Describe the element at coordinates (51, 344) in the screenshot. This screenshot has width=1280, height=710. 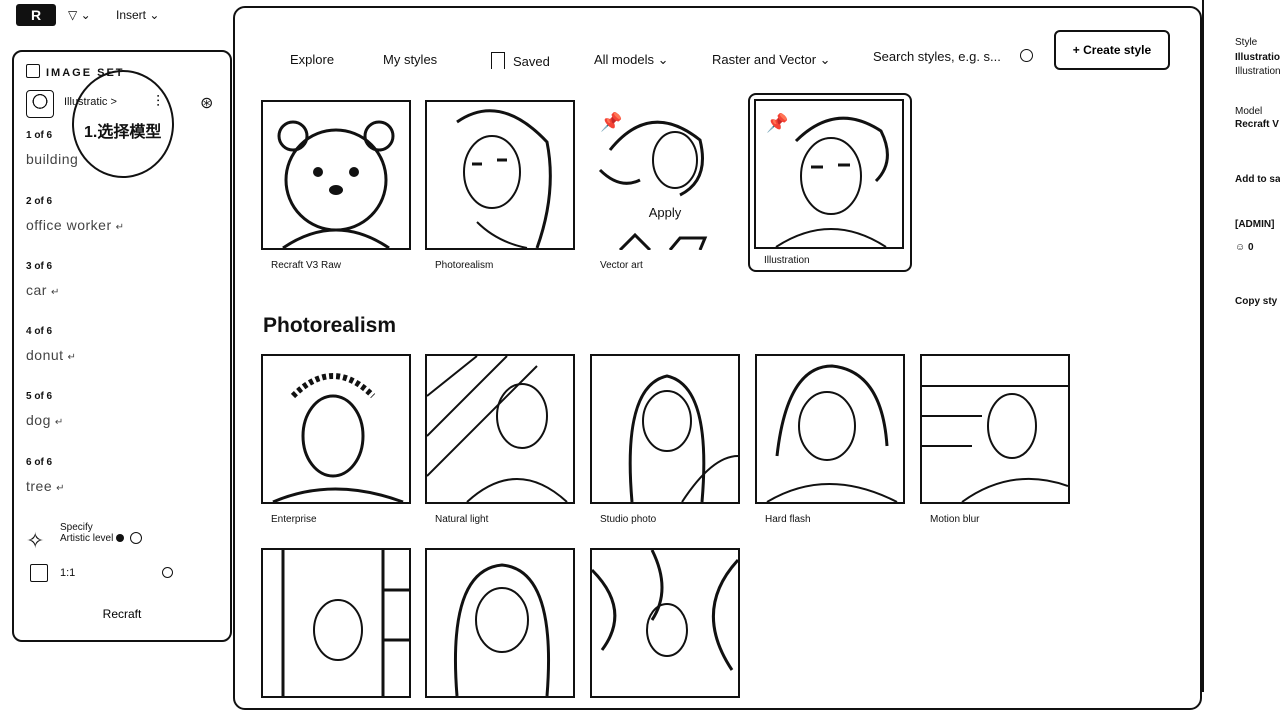
I see `prompt-item-4: 4 of 6 donut ↵` at that location.